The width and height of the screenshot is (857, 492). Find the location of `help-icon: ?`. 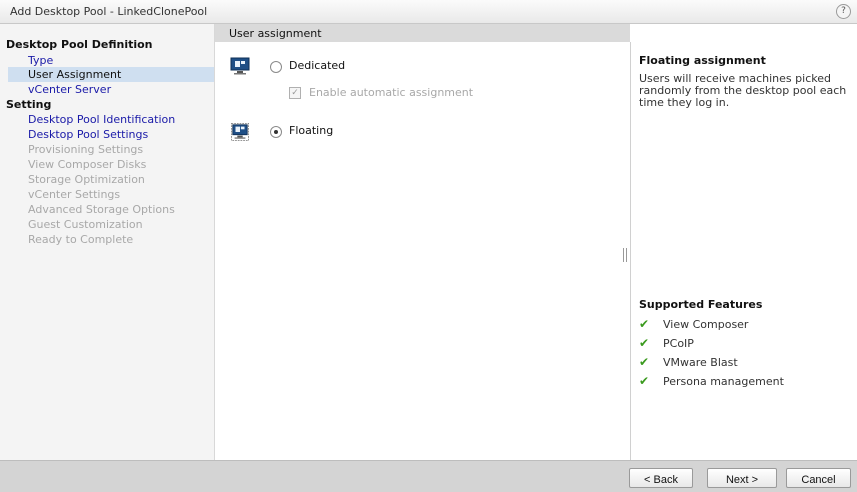

help-icon: ? is located at coordinates (843, 11).